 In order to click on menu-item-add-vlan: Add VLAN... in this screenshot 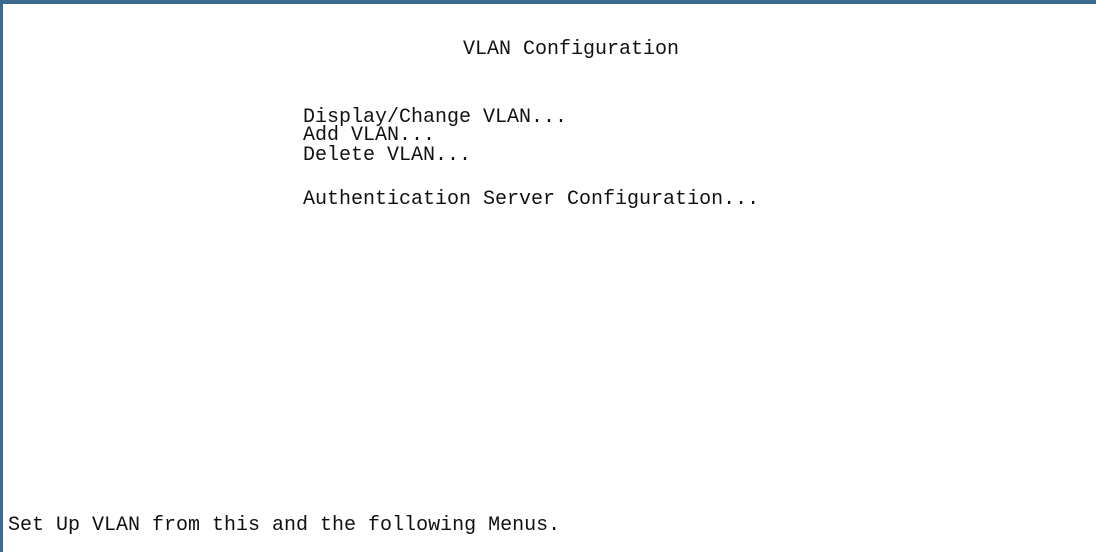, I will do `click(369, 136)`.